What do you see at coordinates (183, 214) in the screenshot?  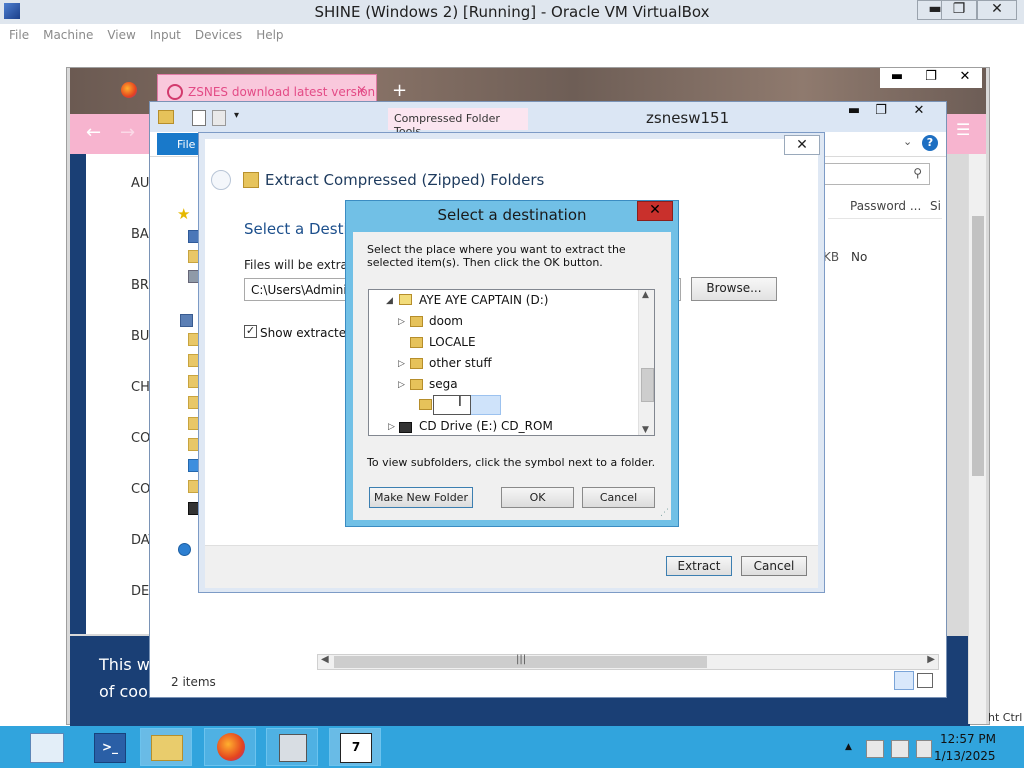 I see `favorites-star-icon: ★` at bounding box center [183, 214].